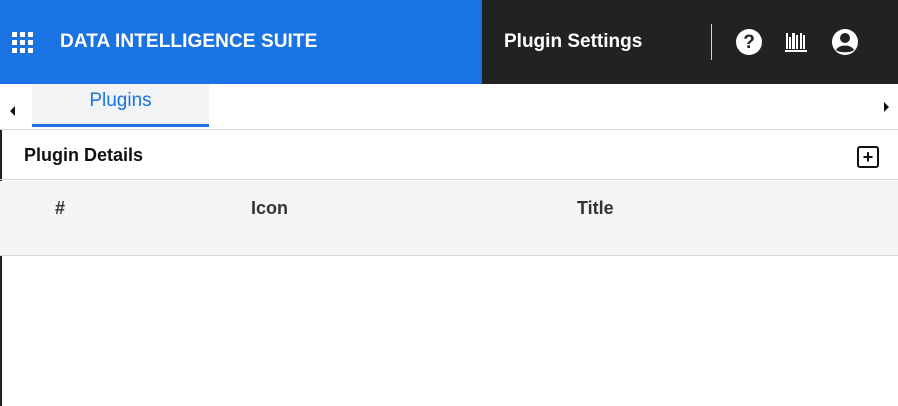 The width and height of the screenshot is (898, 406). What do you see at coordinates (84, 155) in the screenshot?
I see `section-title: Plugin Details` at bounding box center [84, 155].